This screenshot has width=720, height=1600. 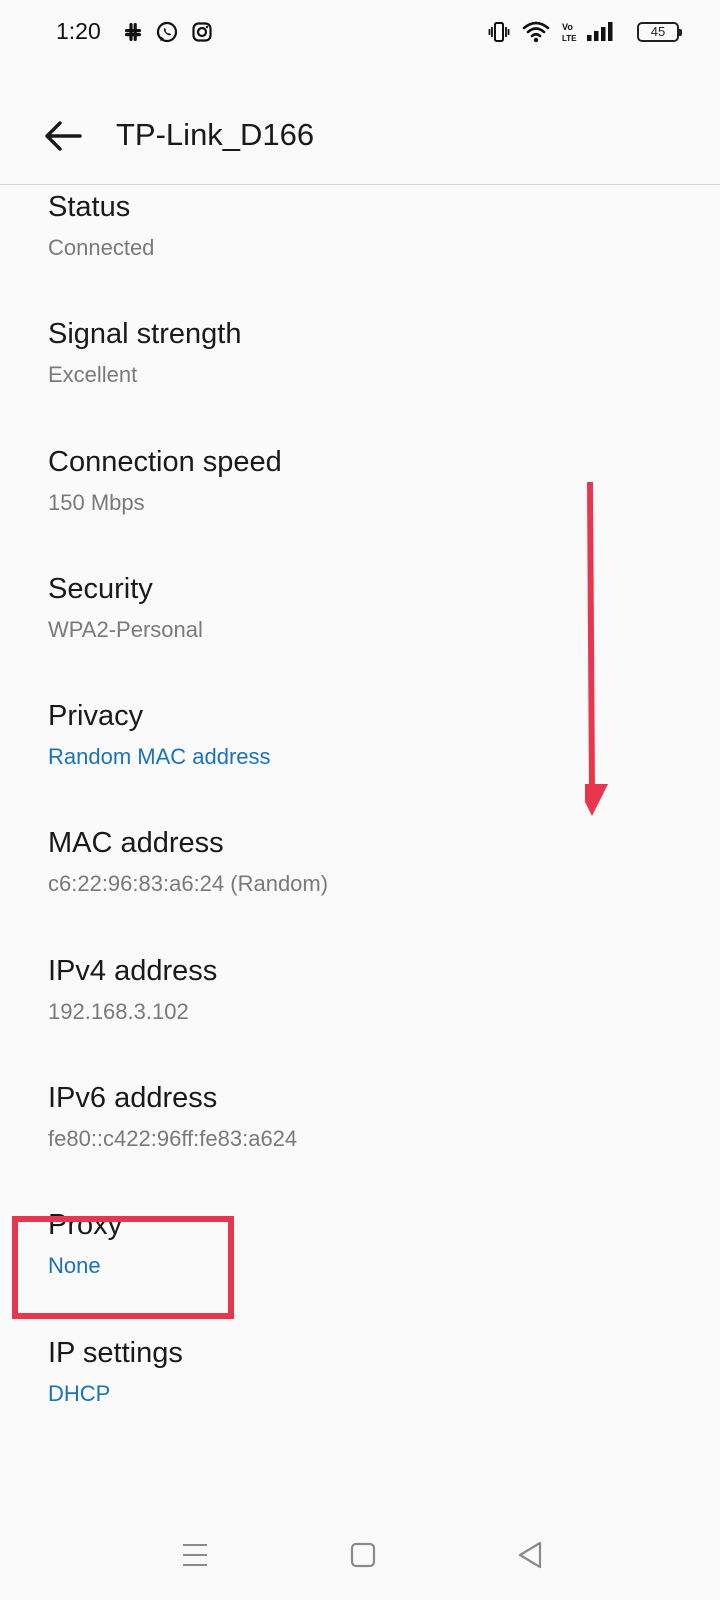 I want to click on detail-label: Privacy, so click(x=96, y=716).